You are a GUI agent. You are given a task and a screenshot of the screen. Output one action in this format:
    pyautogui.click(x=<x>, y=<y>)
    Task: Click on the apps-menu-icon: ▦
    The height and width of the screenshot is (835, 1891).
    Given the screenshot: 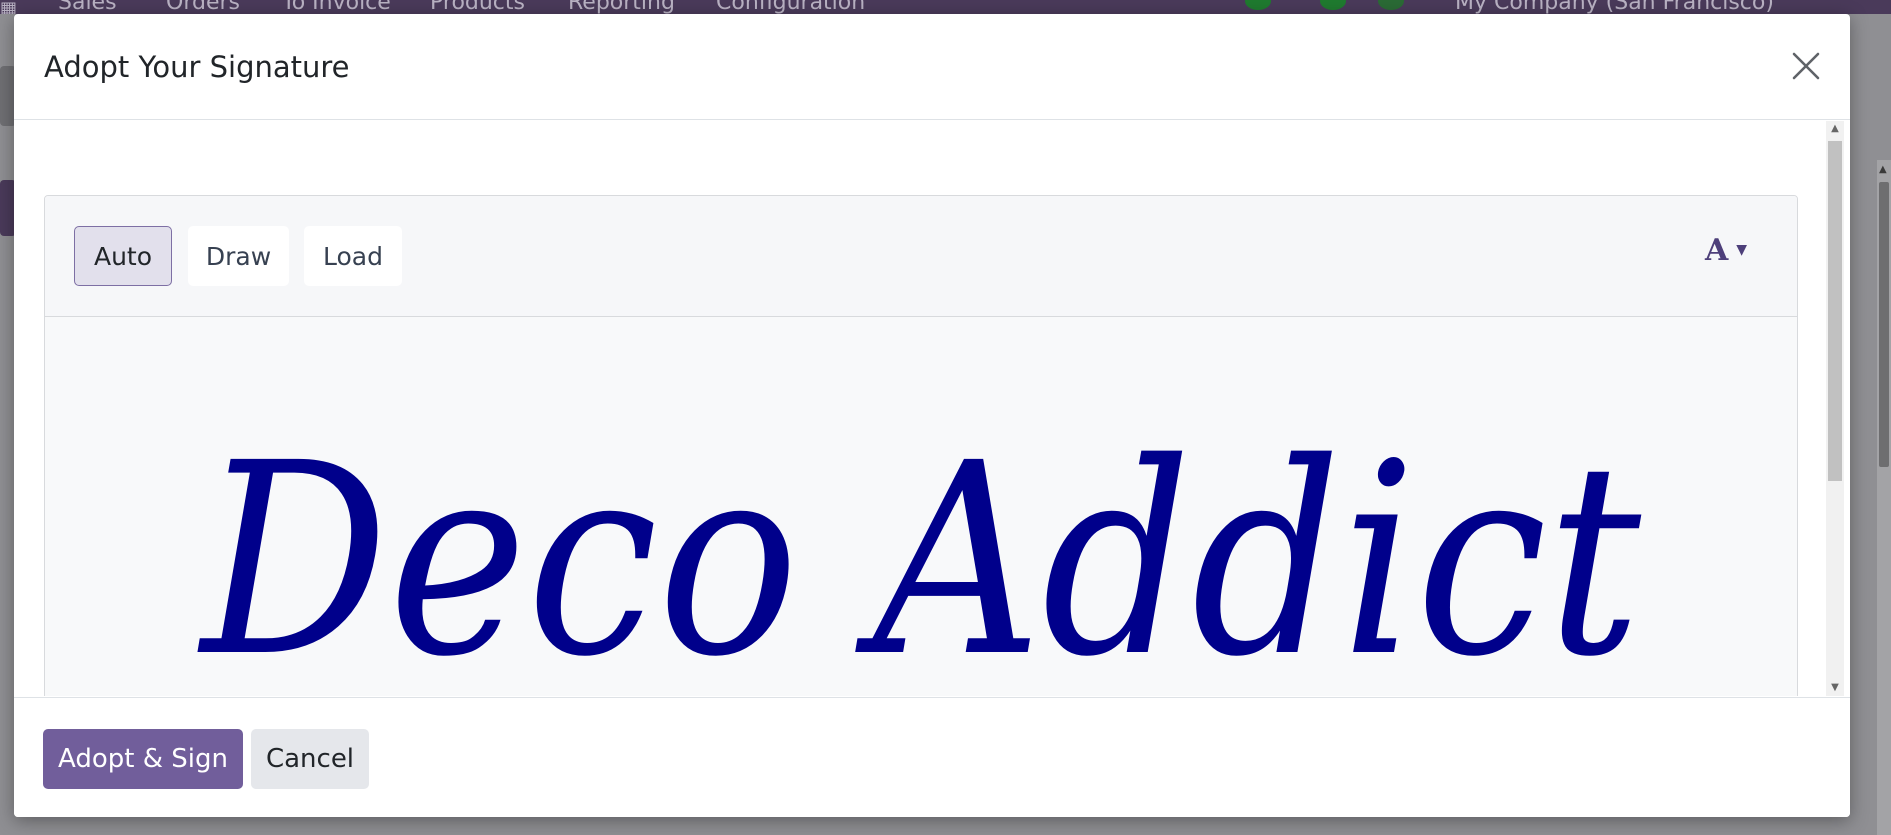 What is the action you would take?
    pyautogui.click(x=9, y=7)
    